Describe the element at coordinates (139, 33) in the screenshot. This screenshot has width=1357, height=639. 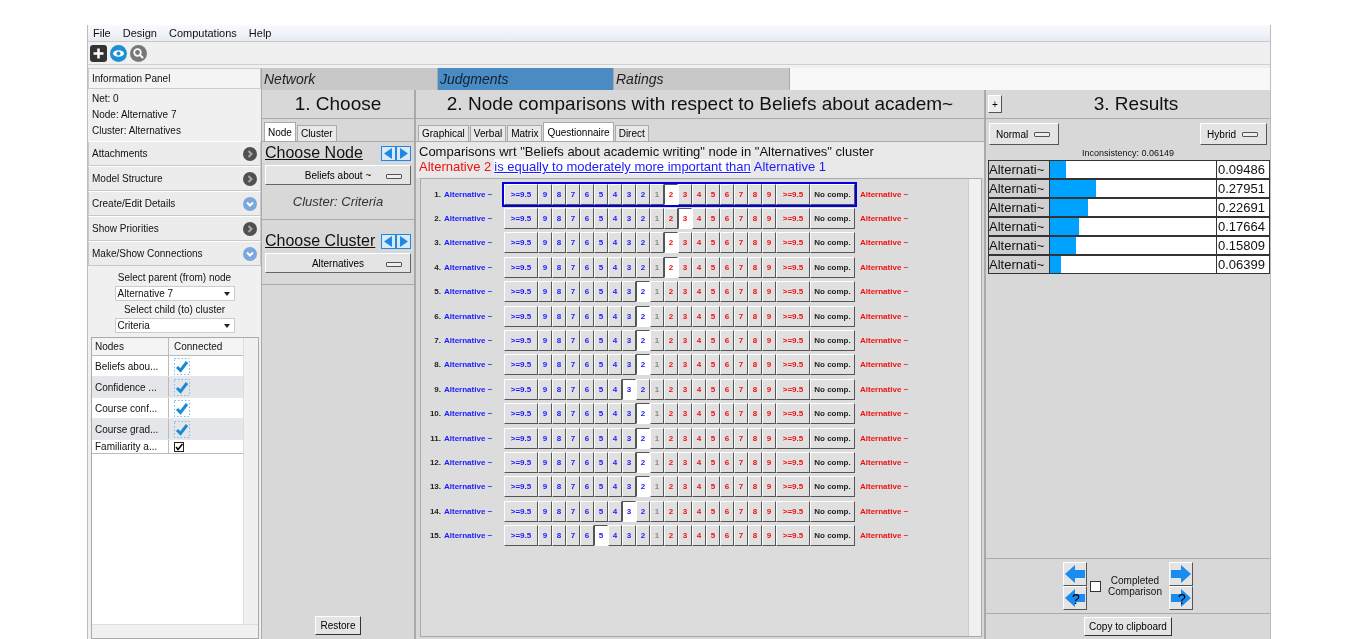
I see `menu-item: Design` at that location.